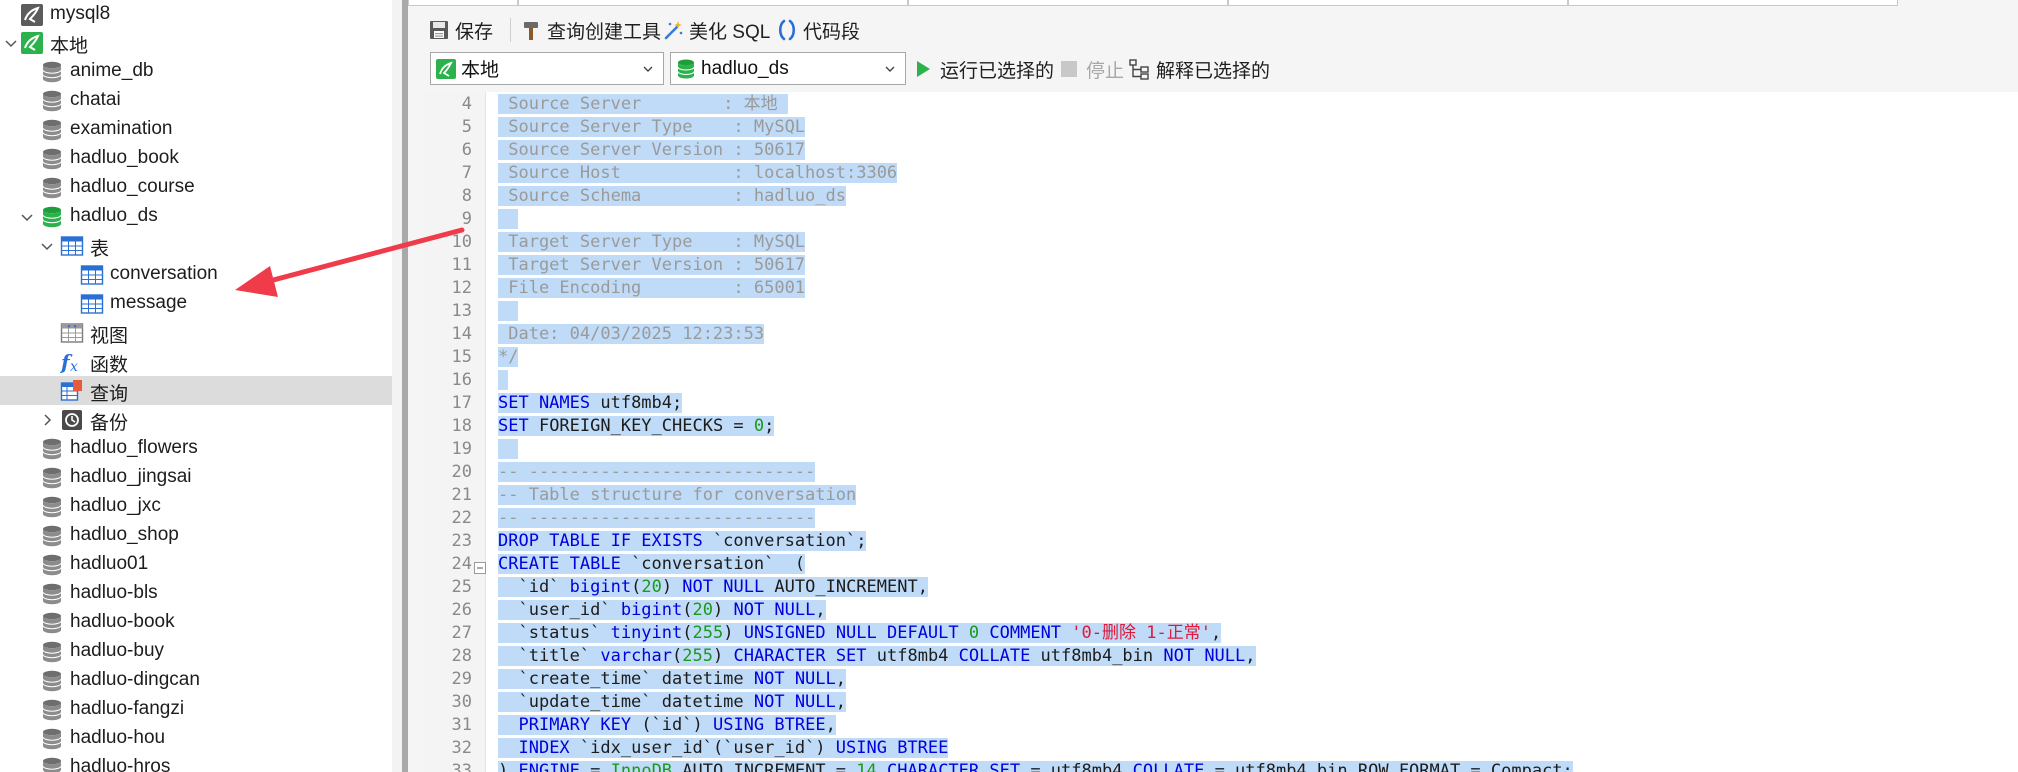 This screenshot has width=2018, height=772. I want to click on code-token: USING BTREE, so click(769, 725).